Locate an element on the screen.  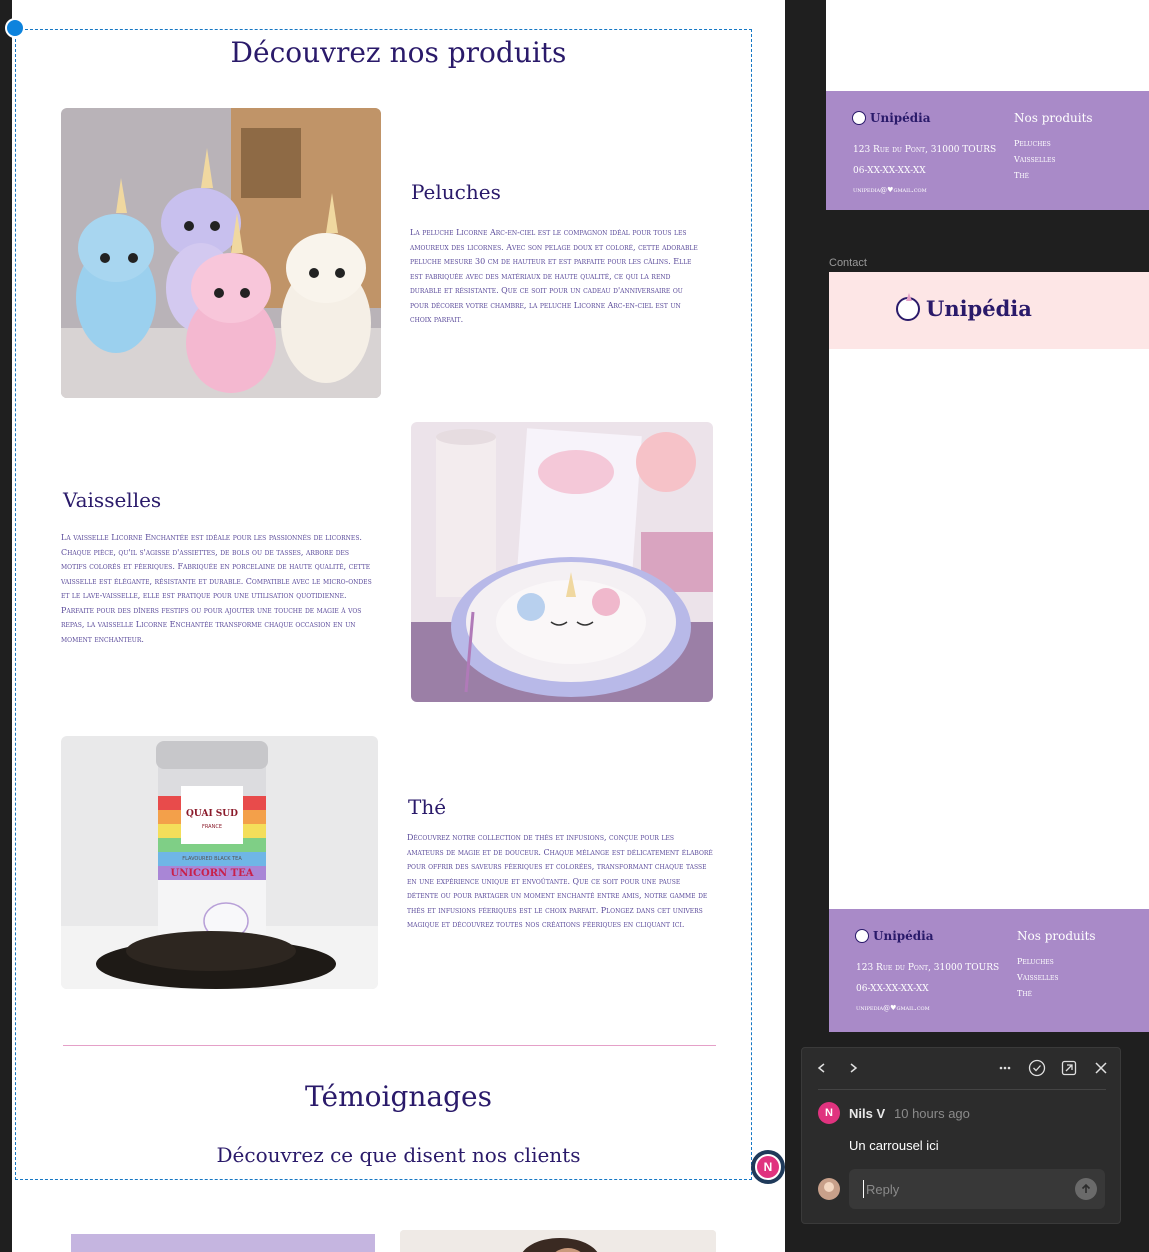
chevron-right-icon is located at coordinates (854, 1068).